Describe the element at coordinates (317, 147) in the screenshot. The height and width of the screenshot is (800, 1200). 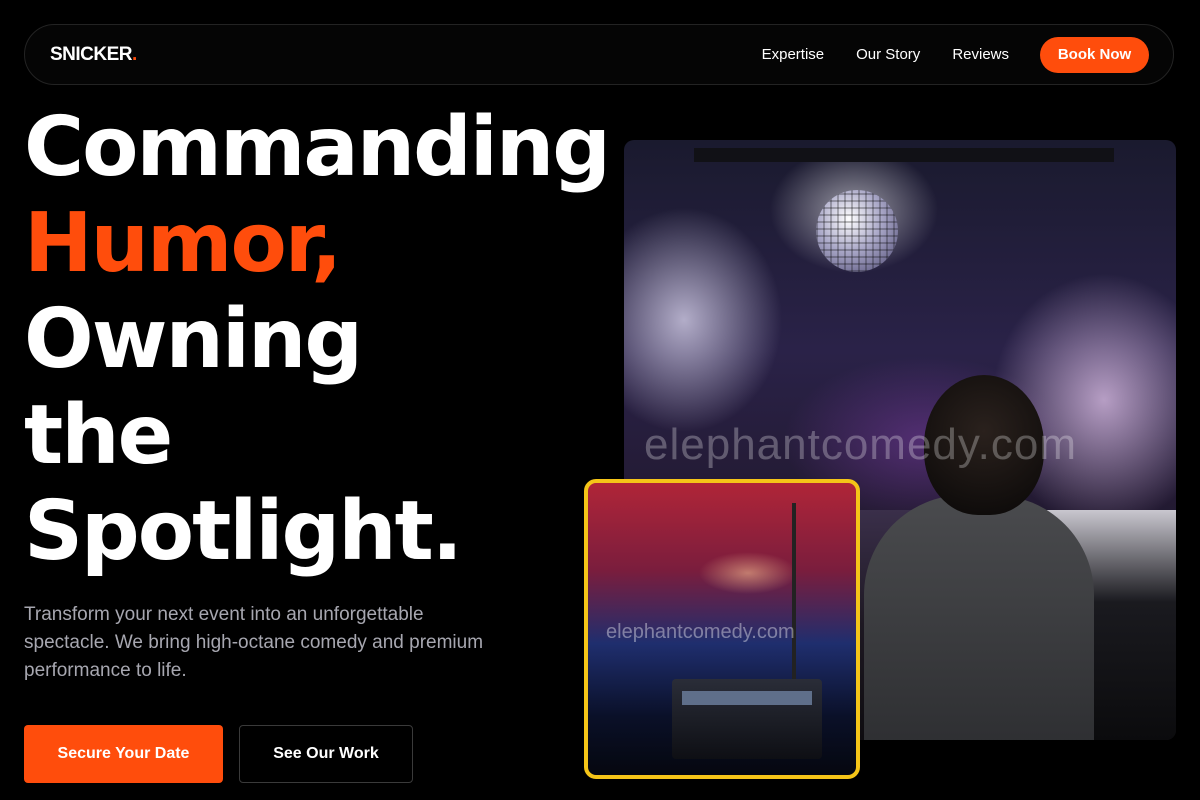
I see `headline-line-1: Commanding` at that location.